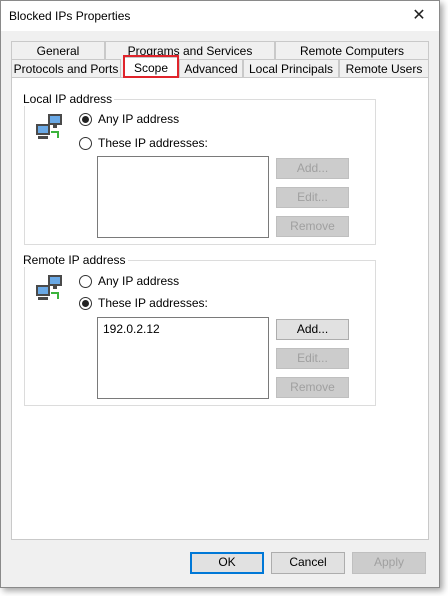 This screenshot has height=596, width=448. What do you see at coordinates (85, 281) in the screenshot?
I see `remote-any-ip-radio` at bounding box center [85, 281].